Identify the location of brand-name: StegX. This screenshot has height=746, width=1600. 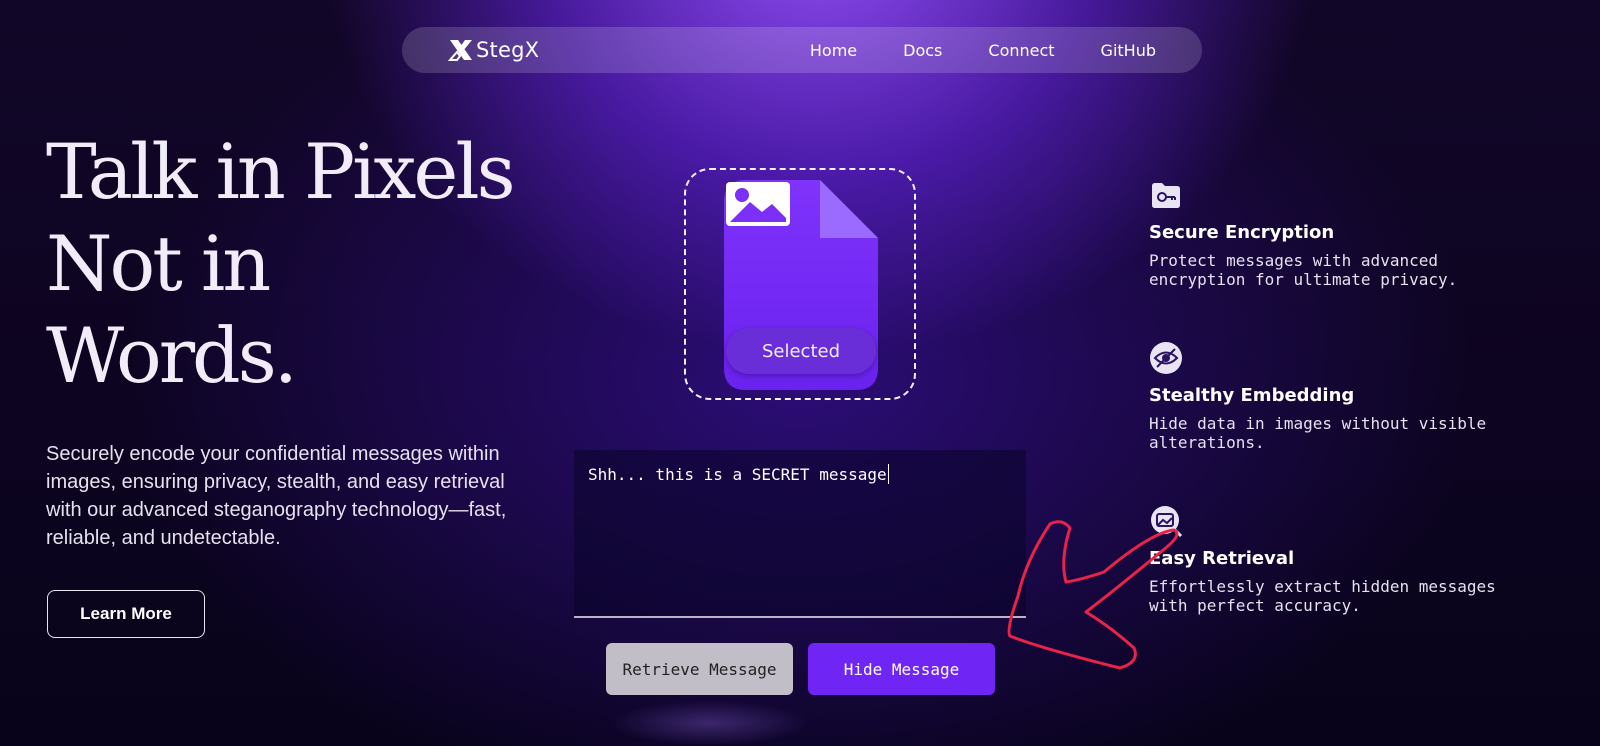
(508, 50).